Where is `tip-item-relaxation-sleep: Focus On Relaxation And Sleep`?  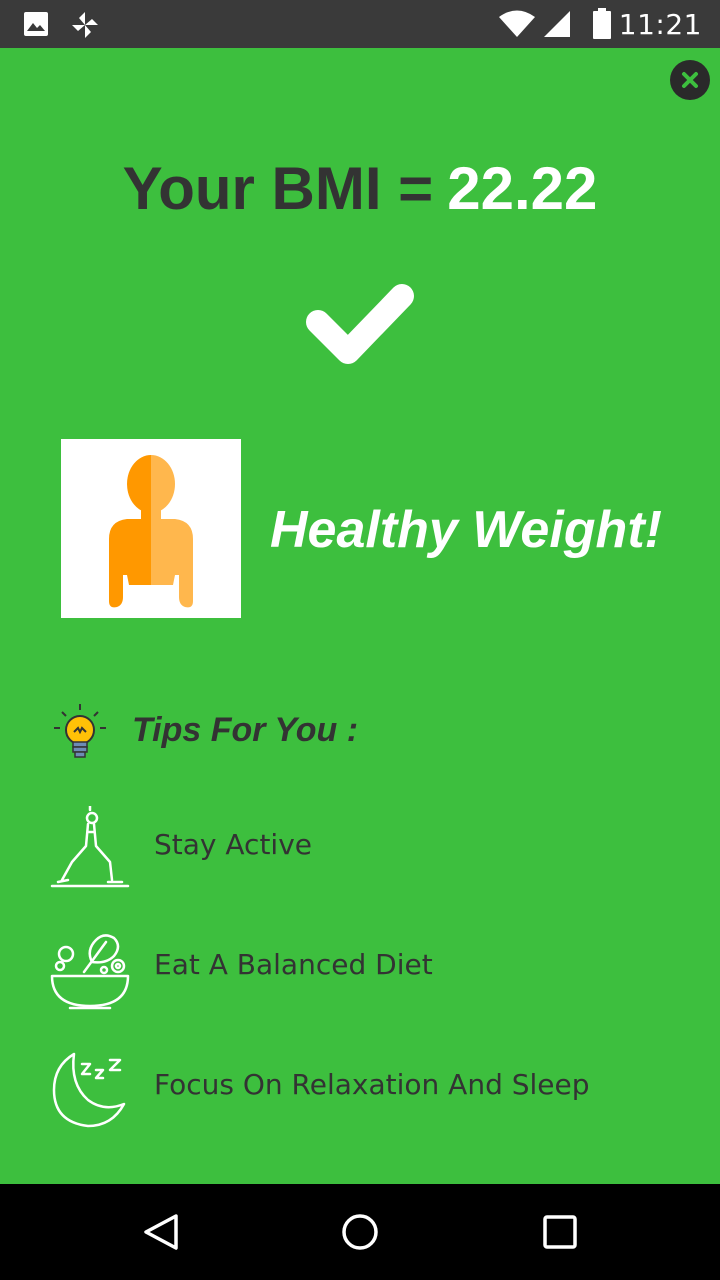
tip-item-relaxation-sleep: Focus On Relaxation And Sleep is located at coordinates (368, 1088).